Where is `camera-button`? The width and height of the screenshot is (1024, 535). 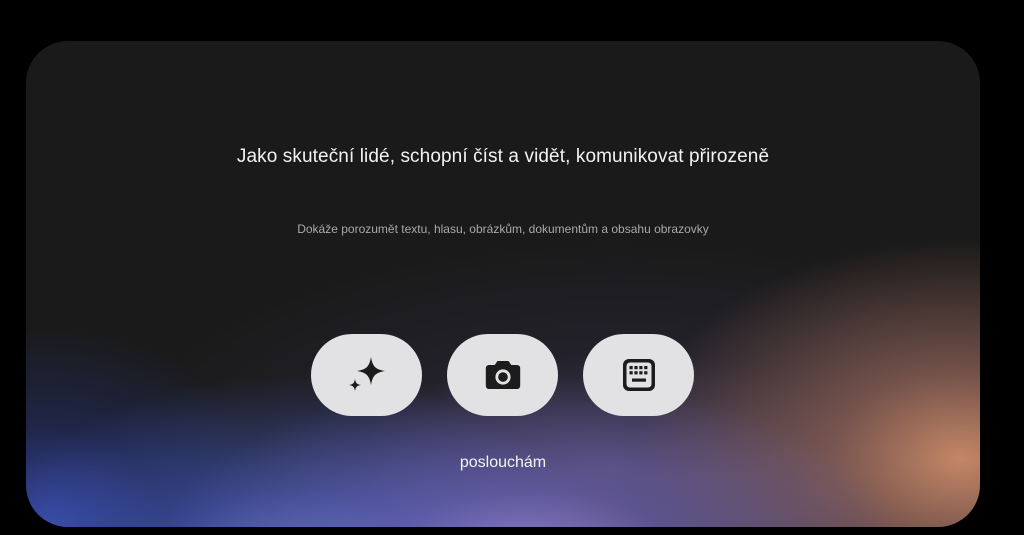 camera-button is located at coordinates (502, 375).